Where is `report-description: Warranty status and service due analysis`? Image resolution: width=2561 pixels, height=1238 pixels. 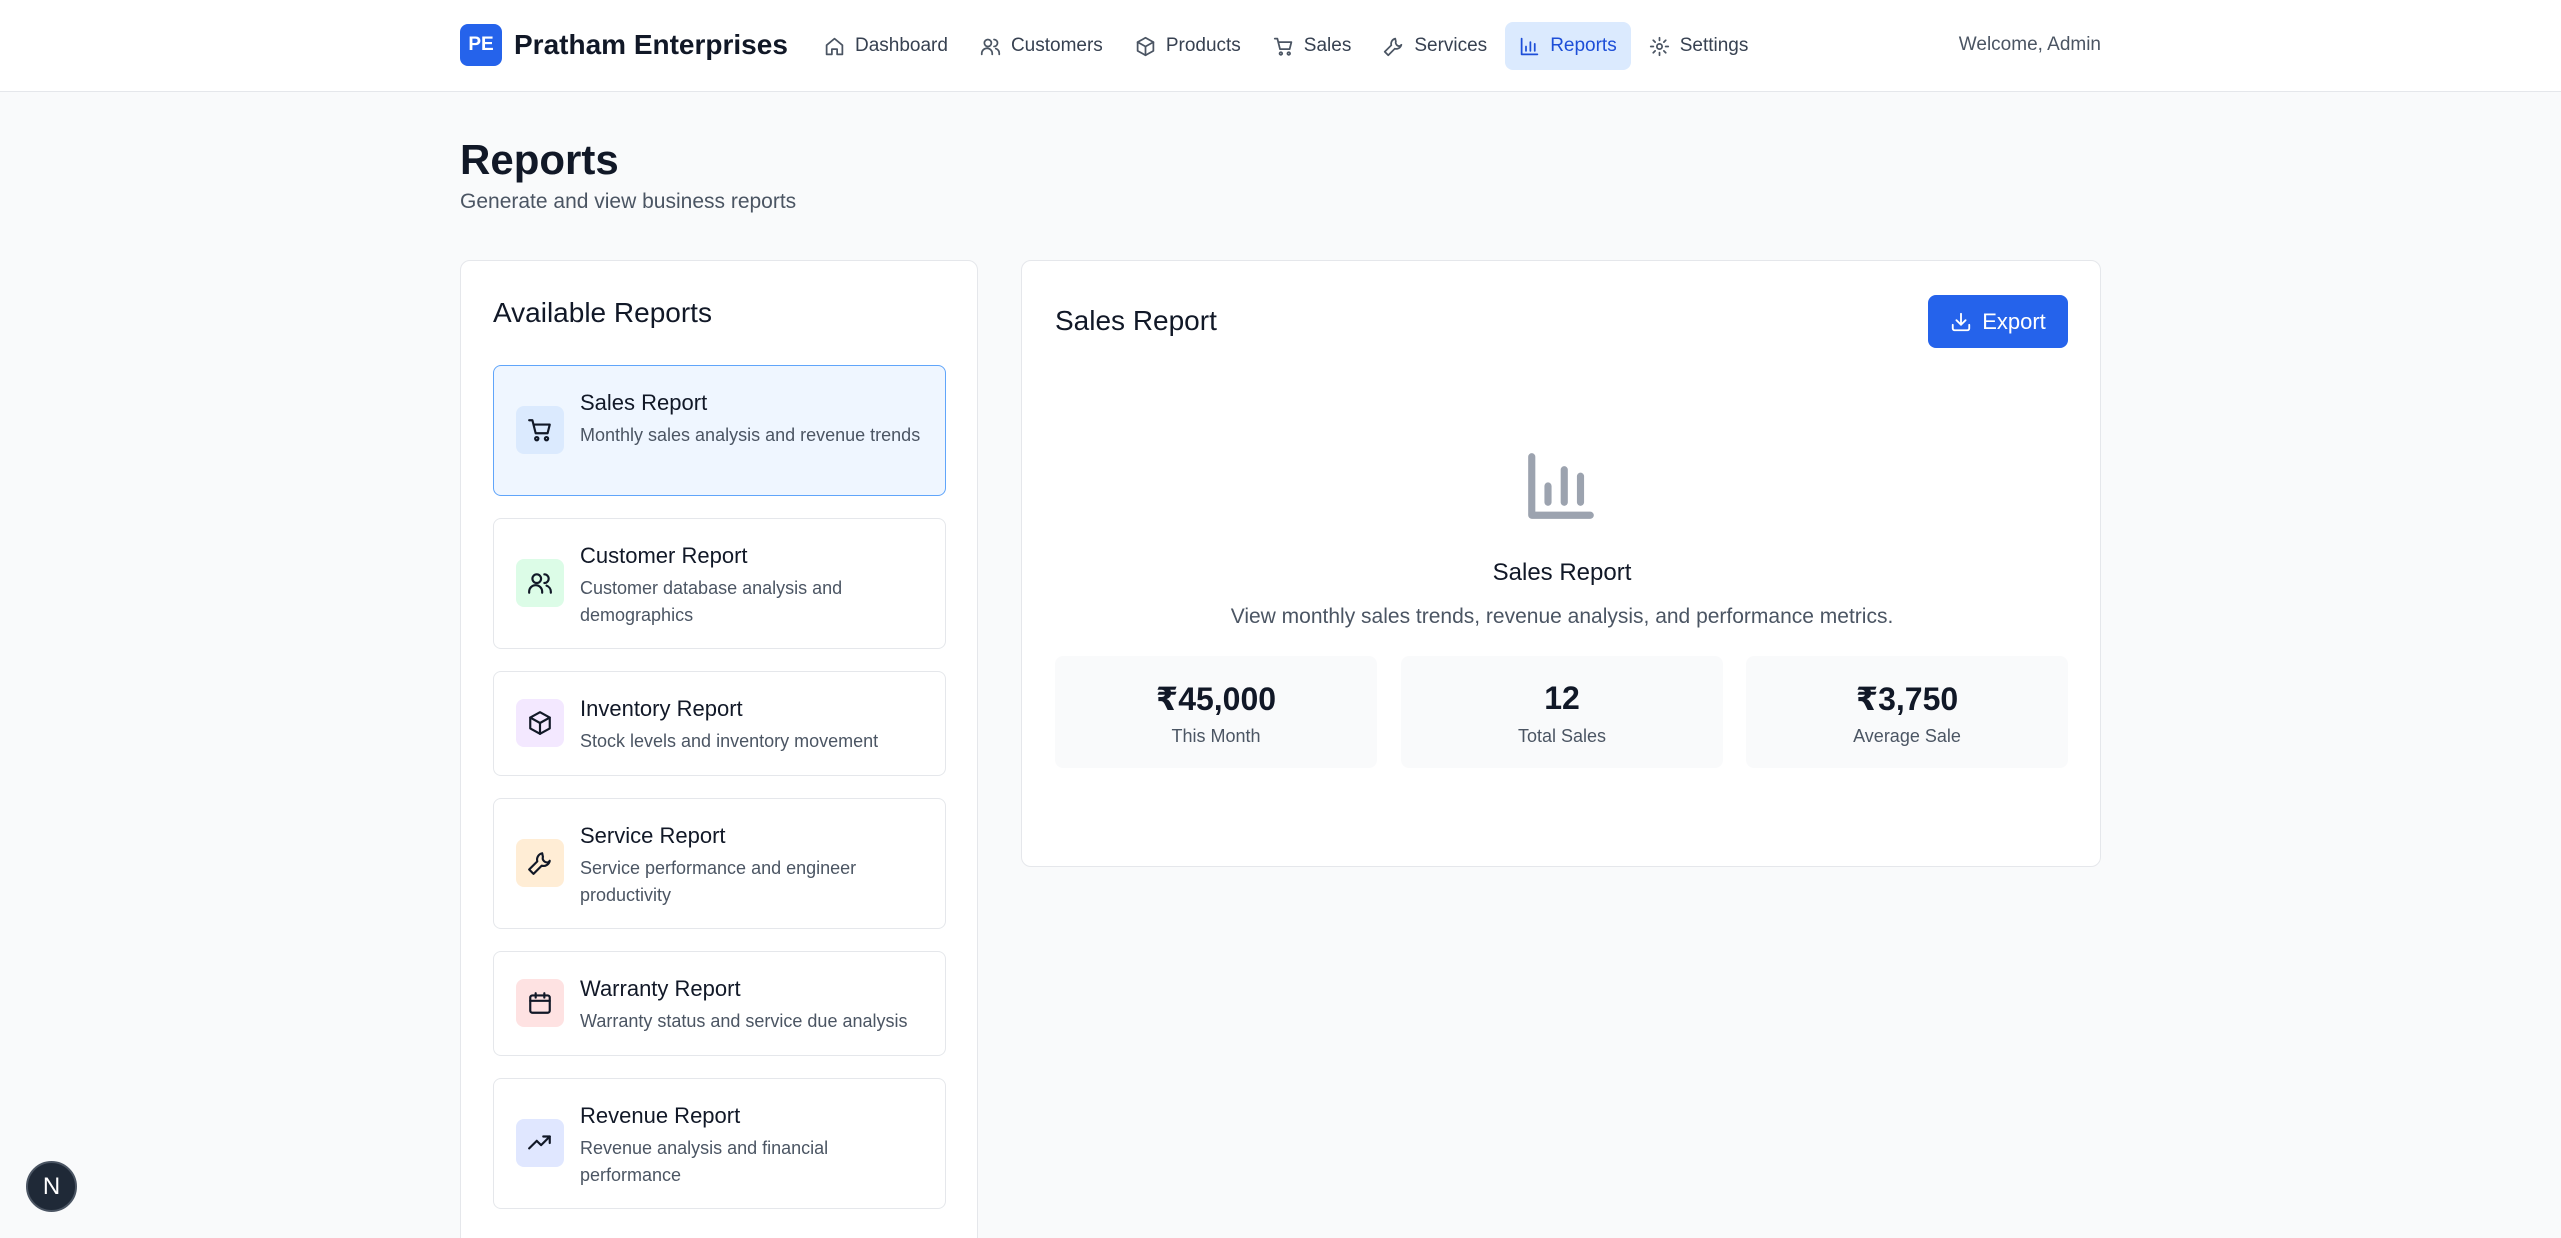
report-description: Warranty status and service due analysis is located at coordinates (744, 1021).